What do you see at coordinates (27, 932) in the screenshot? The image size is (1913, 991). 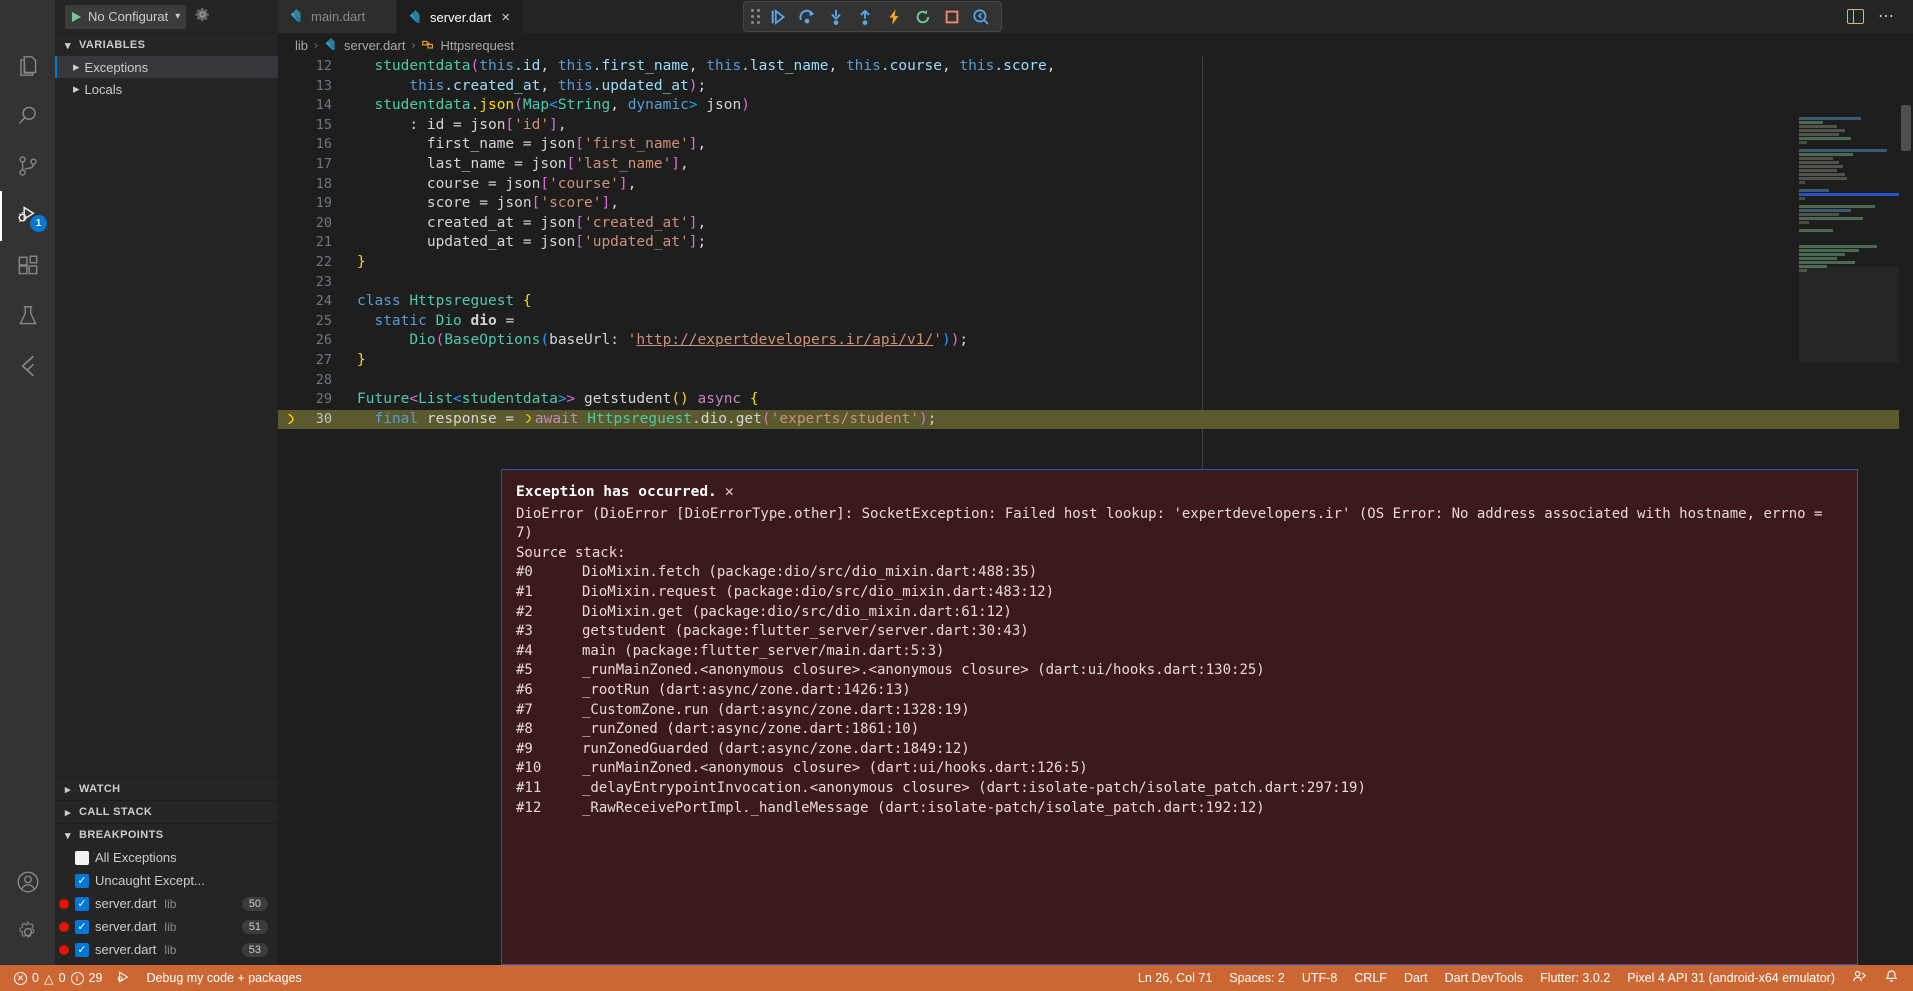 I see `settings-button` at bounding box center [27, 932].